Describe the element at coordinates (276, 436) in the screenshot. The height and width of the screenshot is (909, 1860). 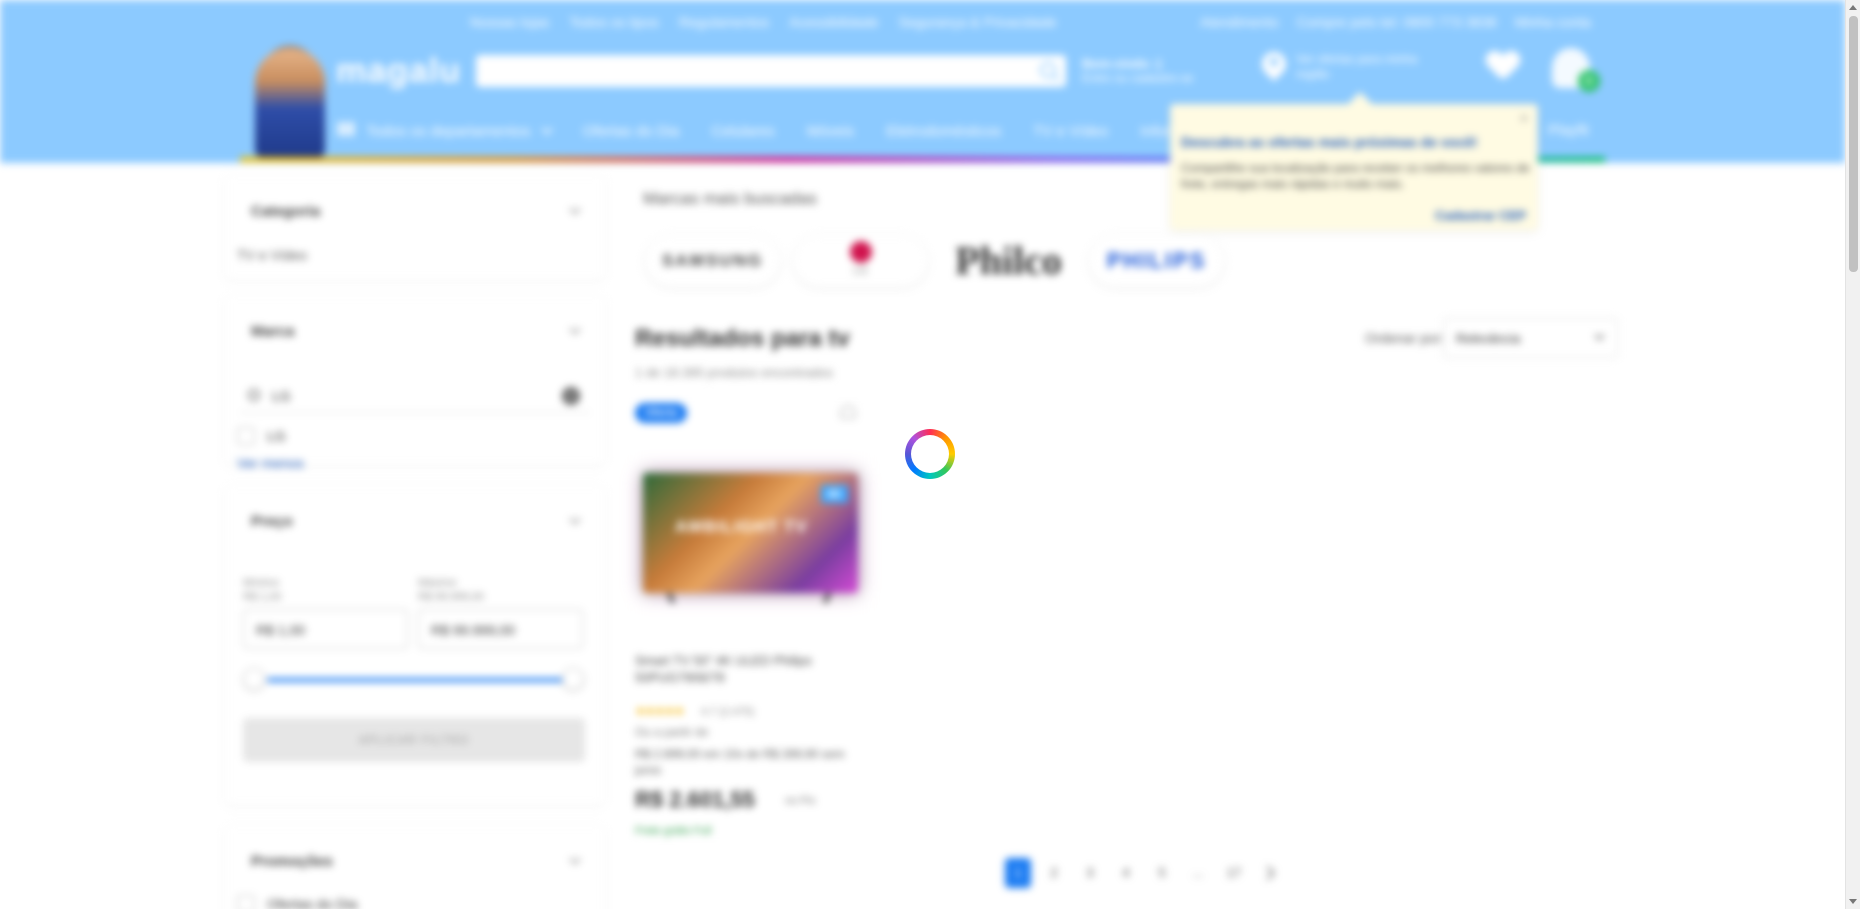
I see `brand-option-label: LG` at that location.